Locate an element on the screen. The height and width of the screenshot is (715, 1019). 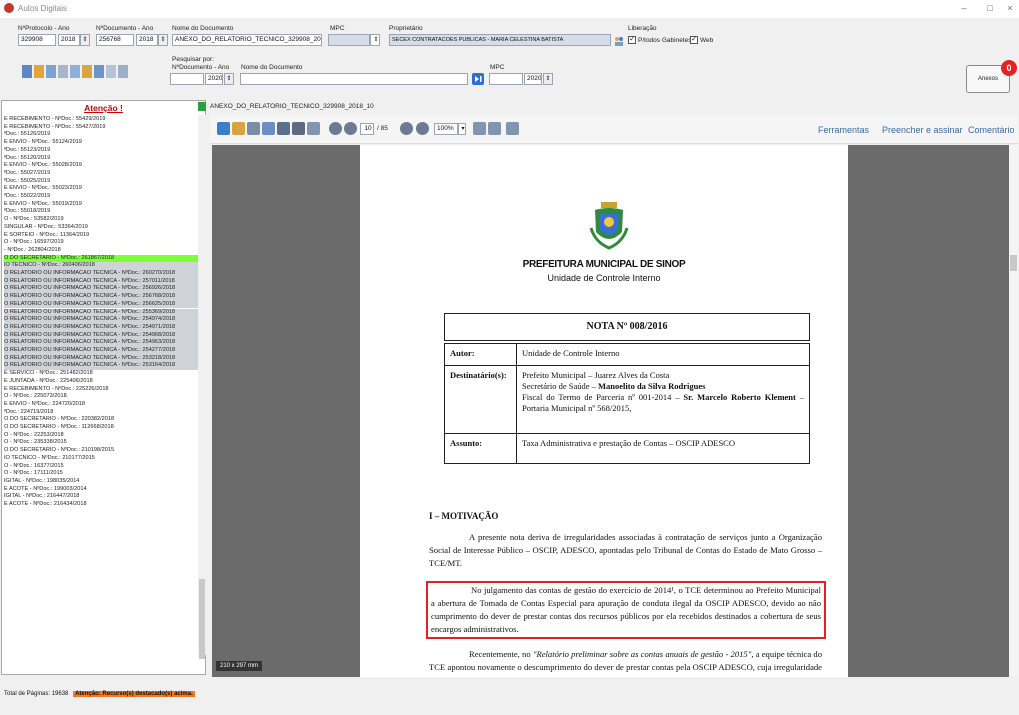
maximize-button: □ is located at coordinates (990, 8).